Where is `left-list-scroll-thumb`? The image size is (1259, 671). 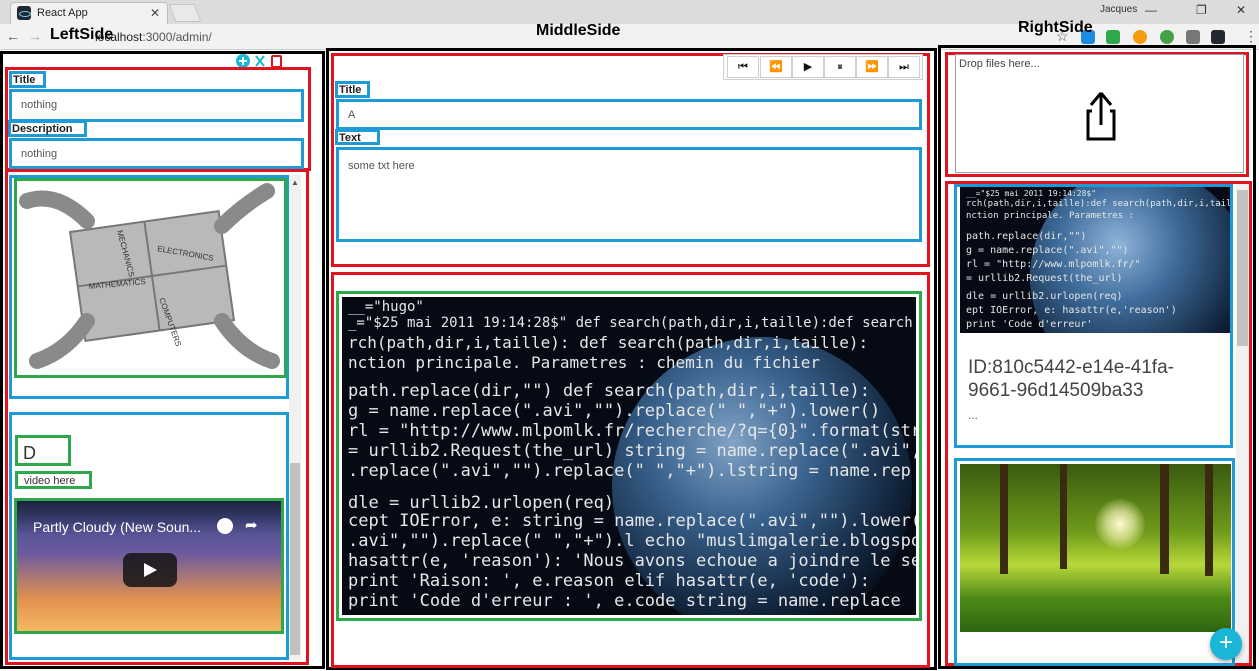 left-list-scroll-thumb is located at coordinates (295, 559).